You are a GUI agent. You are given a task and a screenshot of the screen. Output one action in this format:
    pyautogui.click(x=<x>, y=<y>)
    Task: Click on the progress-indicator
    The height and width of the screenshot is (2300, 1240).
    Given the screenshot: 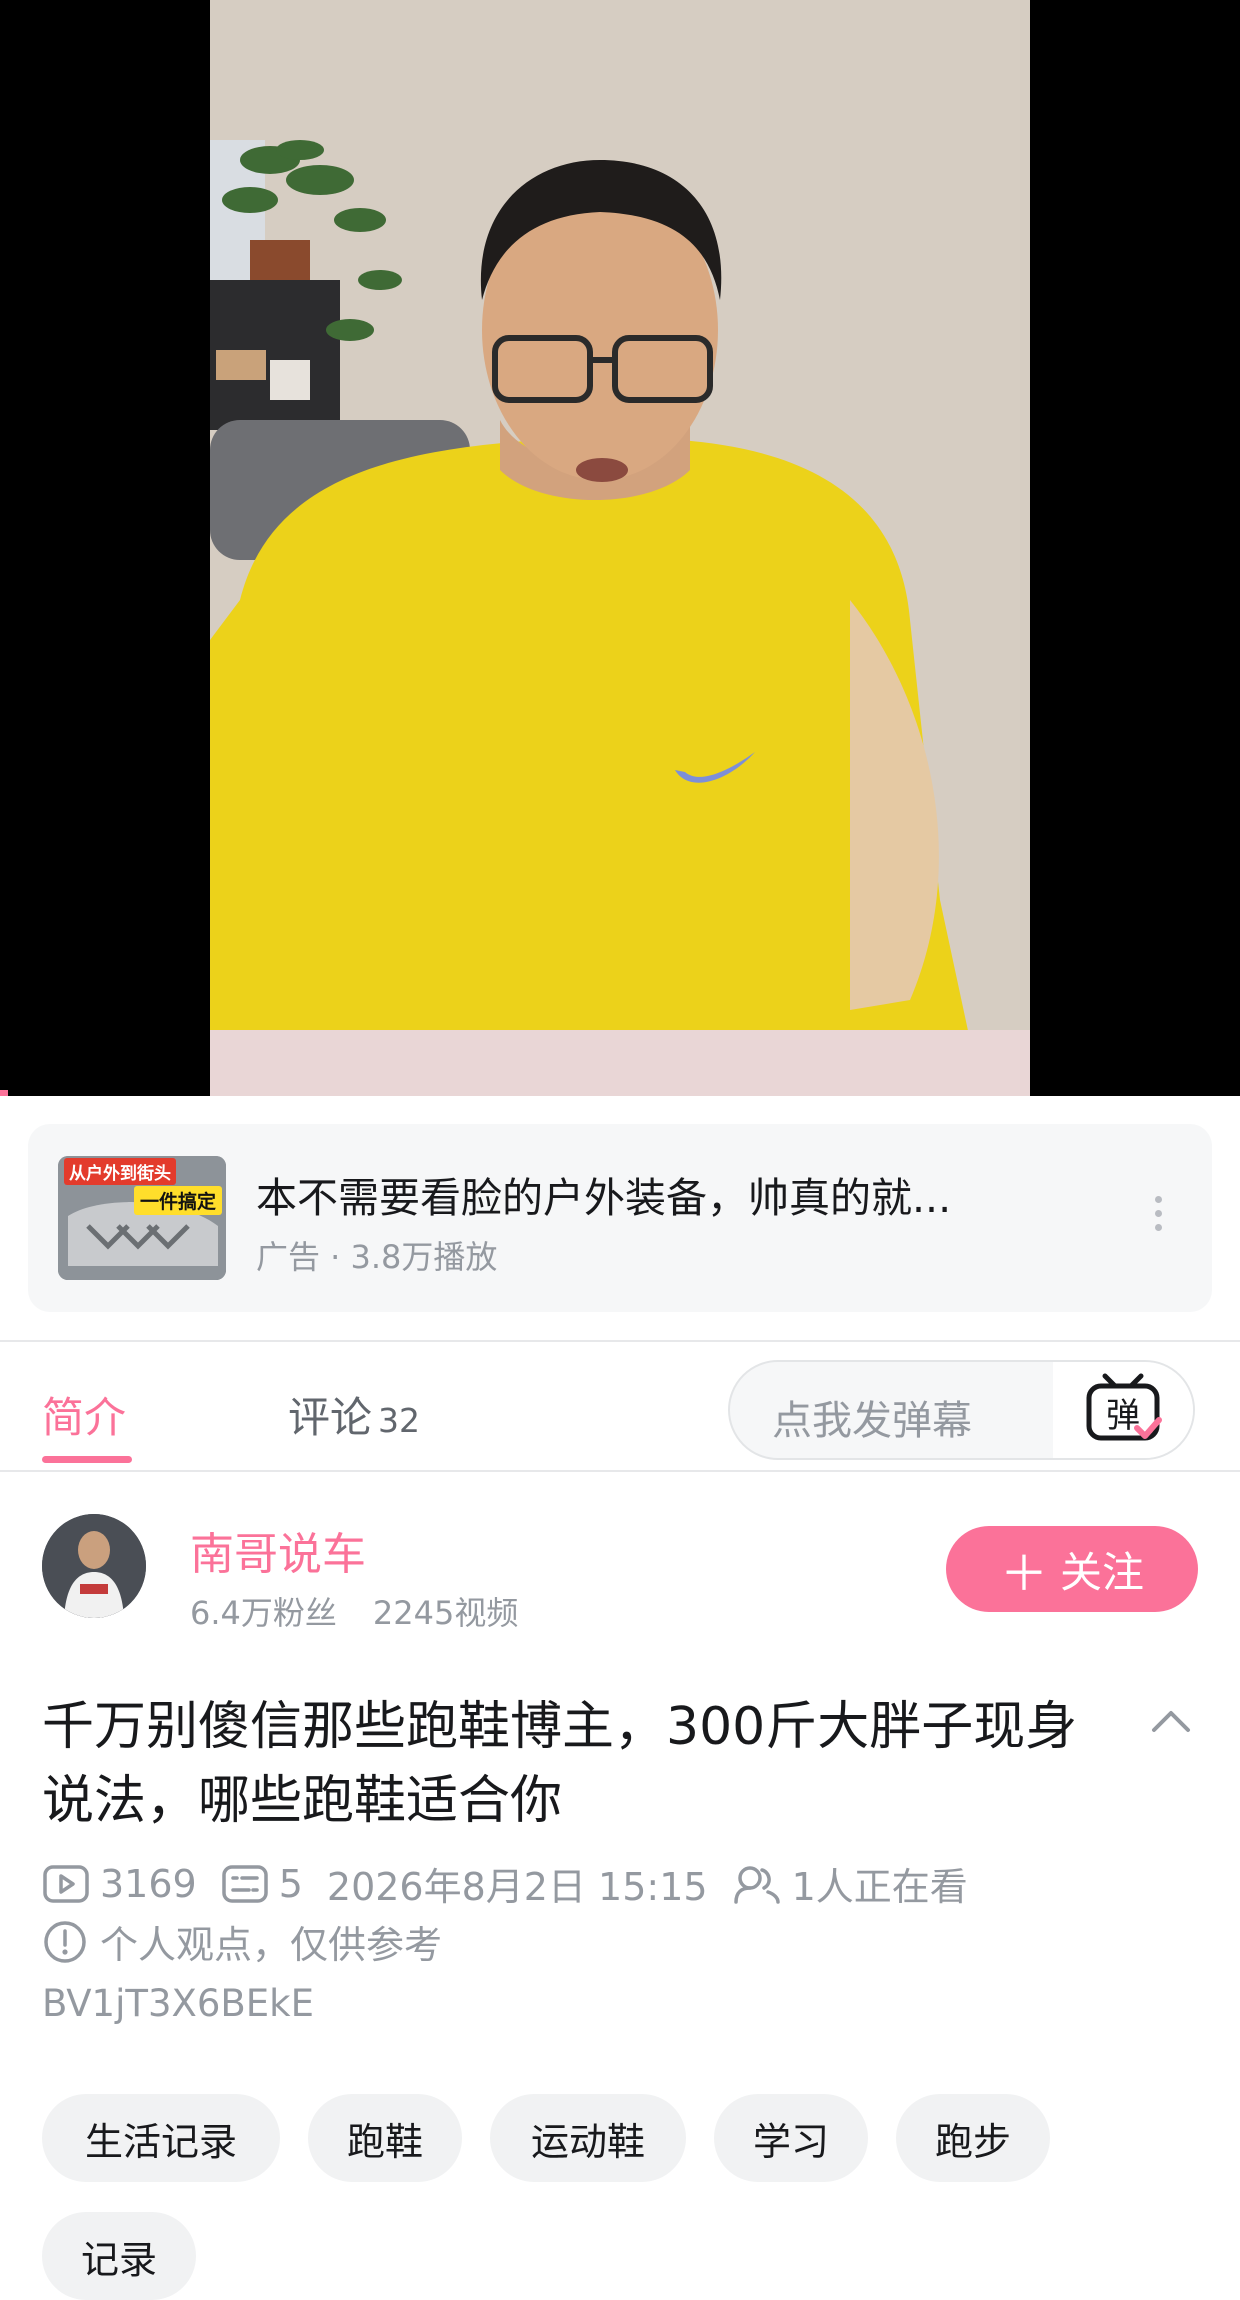 What is the action you would take?
    pyautogui.click(x=4, y=1093)
    